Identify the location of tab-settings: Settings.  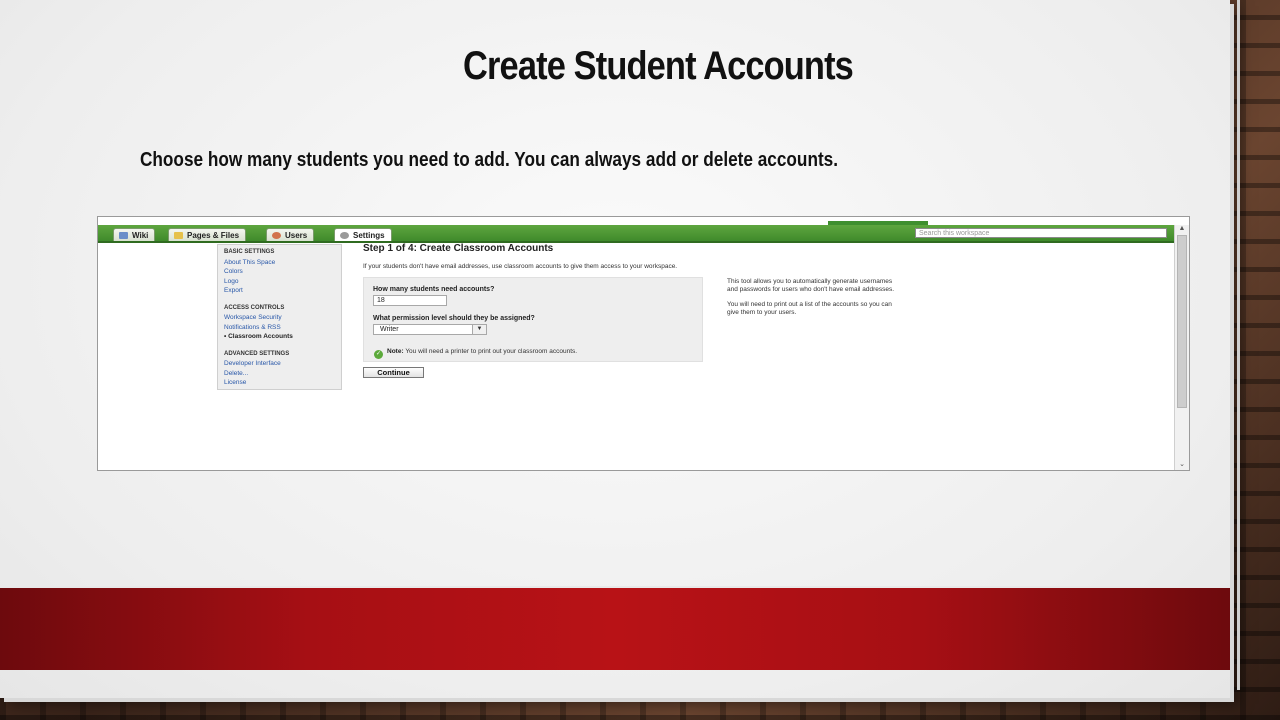
(363, 234).